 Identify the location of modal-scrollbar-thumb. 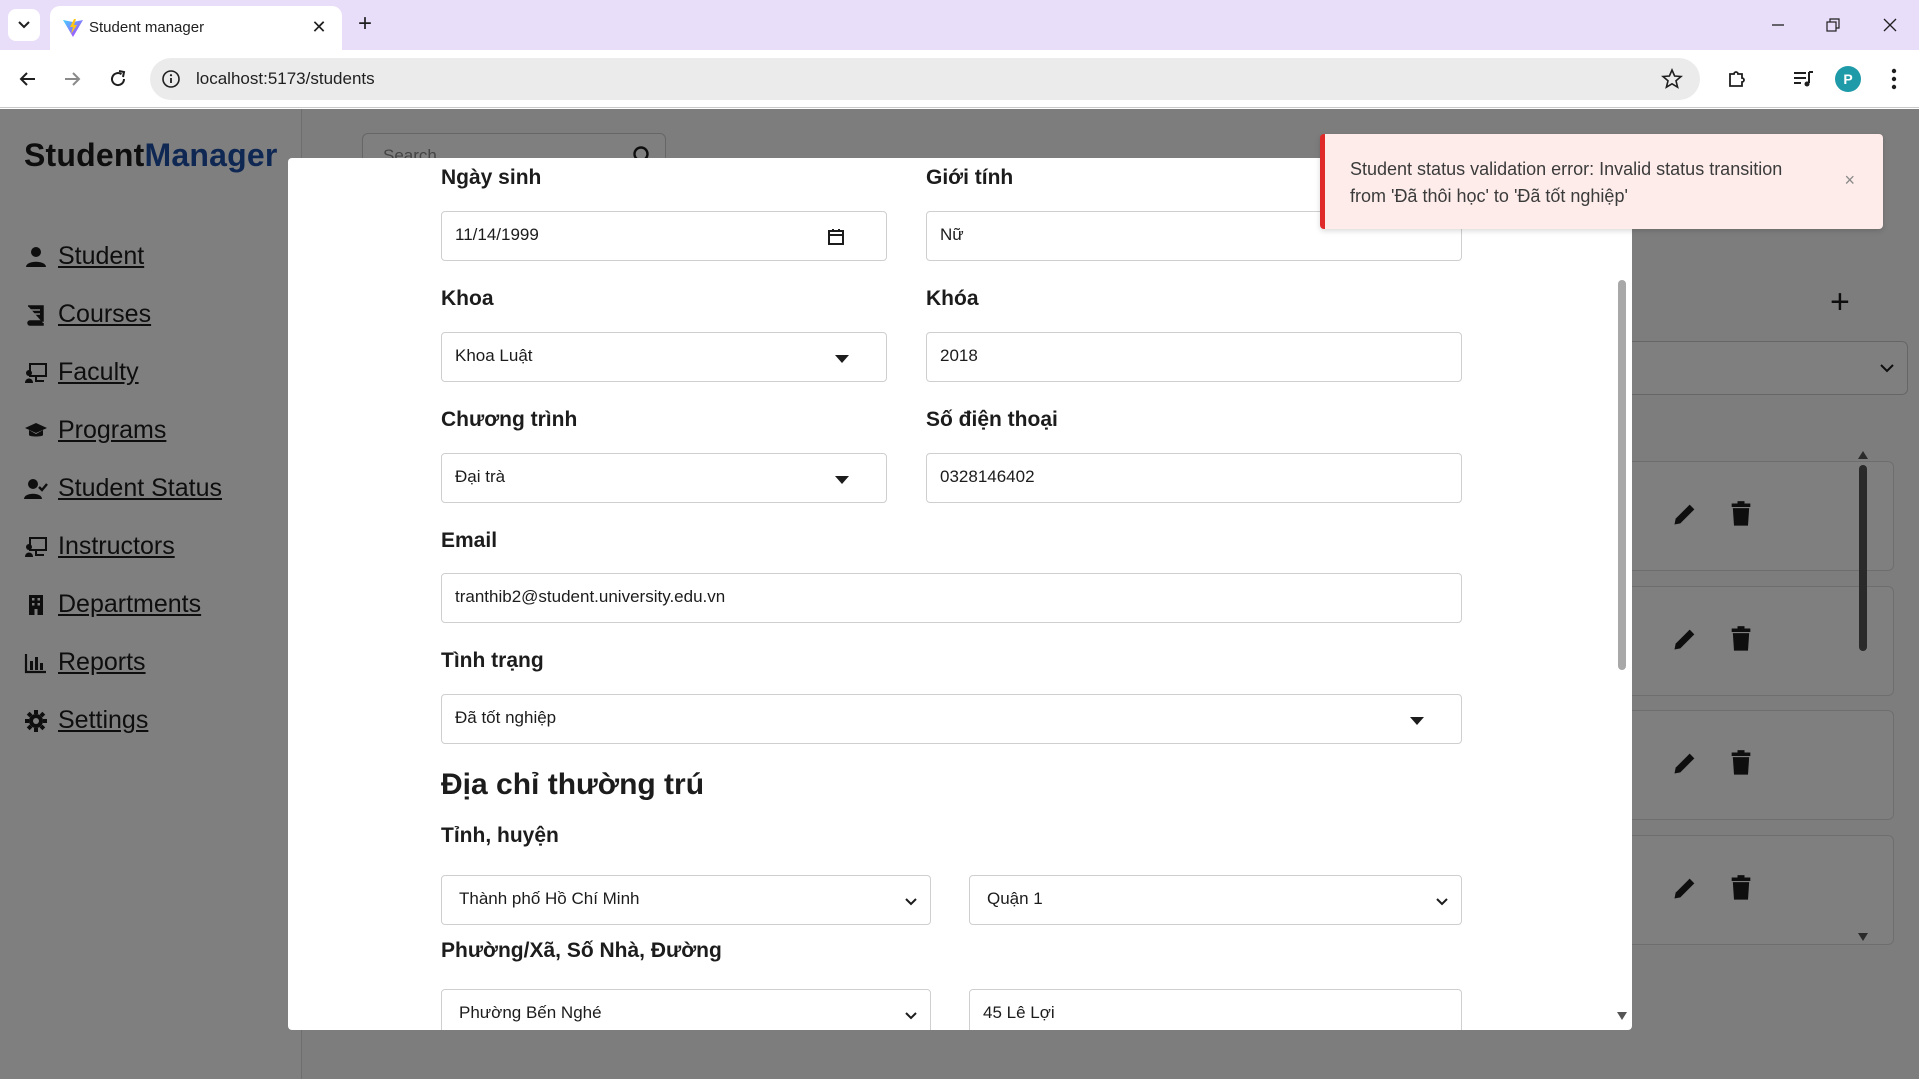
(1622, 475).